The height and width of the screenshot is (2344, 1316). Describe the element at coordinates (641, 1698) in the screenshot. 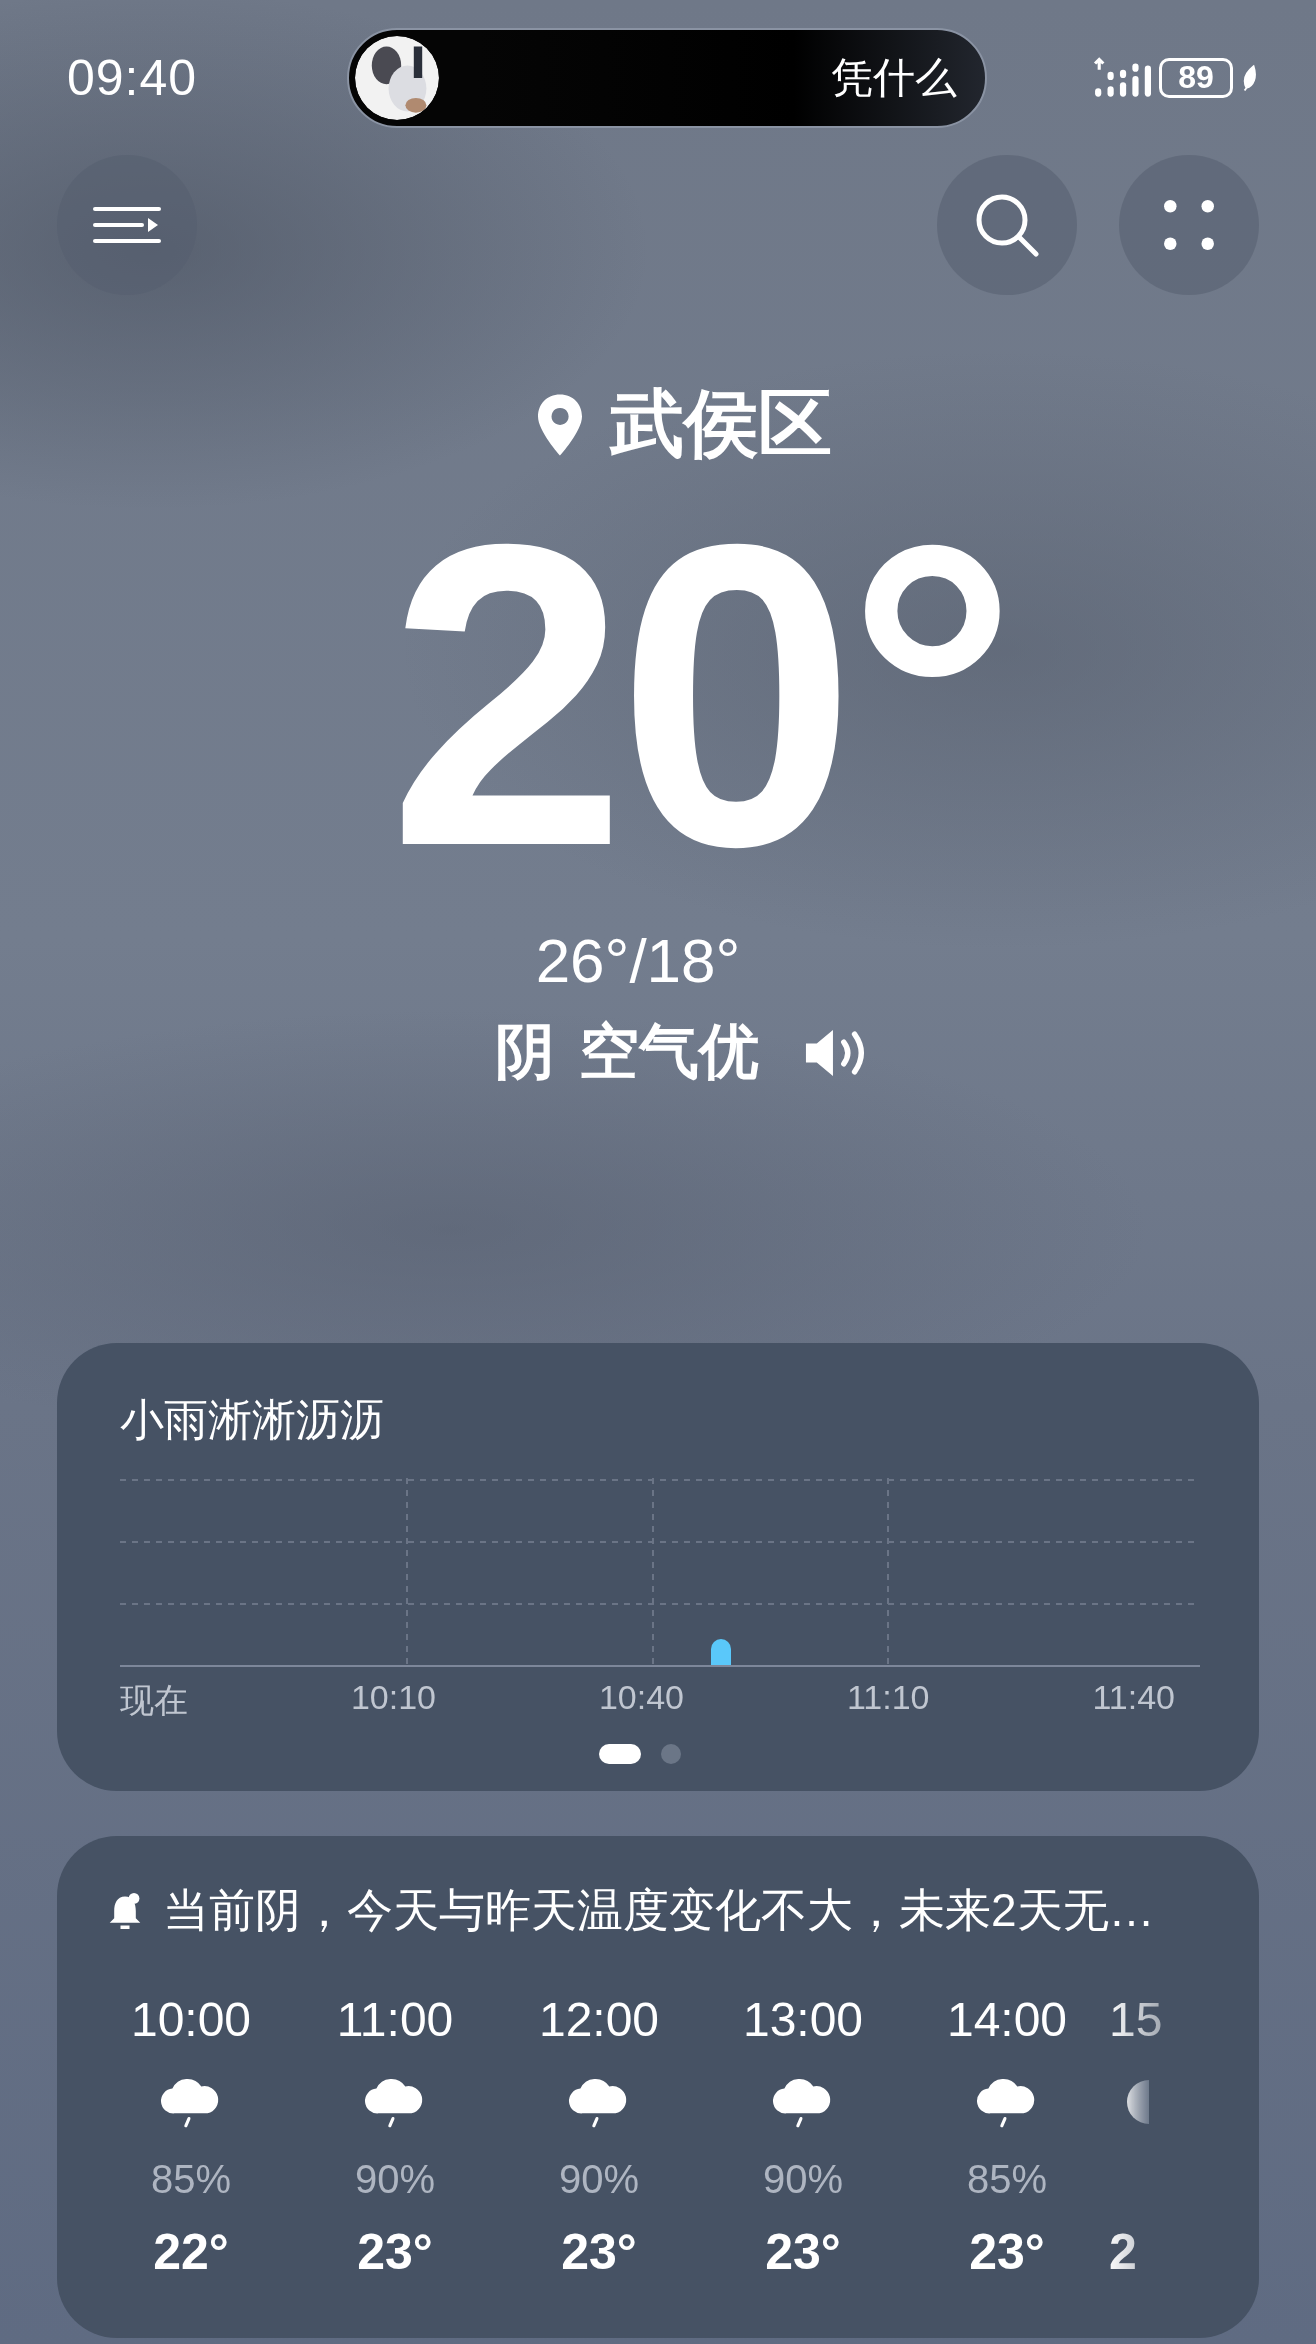

I see `axis-label: 10:40` at that location.